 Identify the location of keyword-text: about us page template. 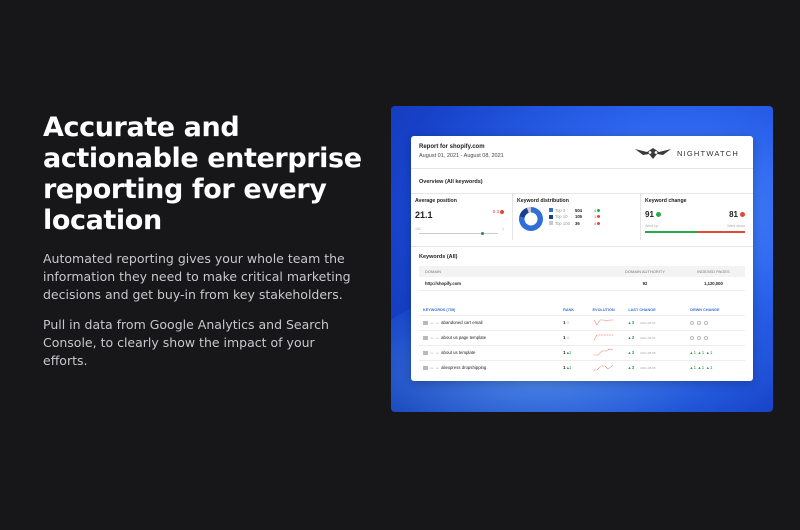
(464, 337).